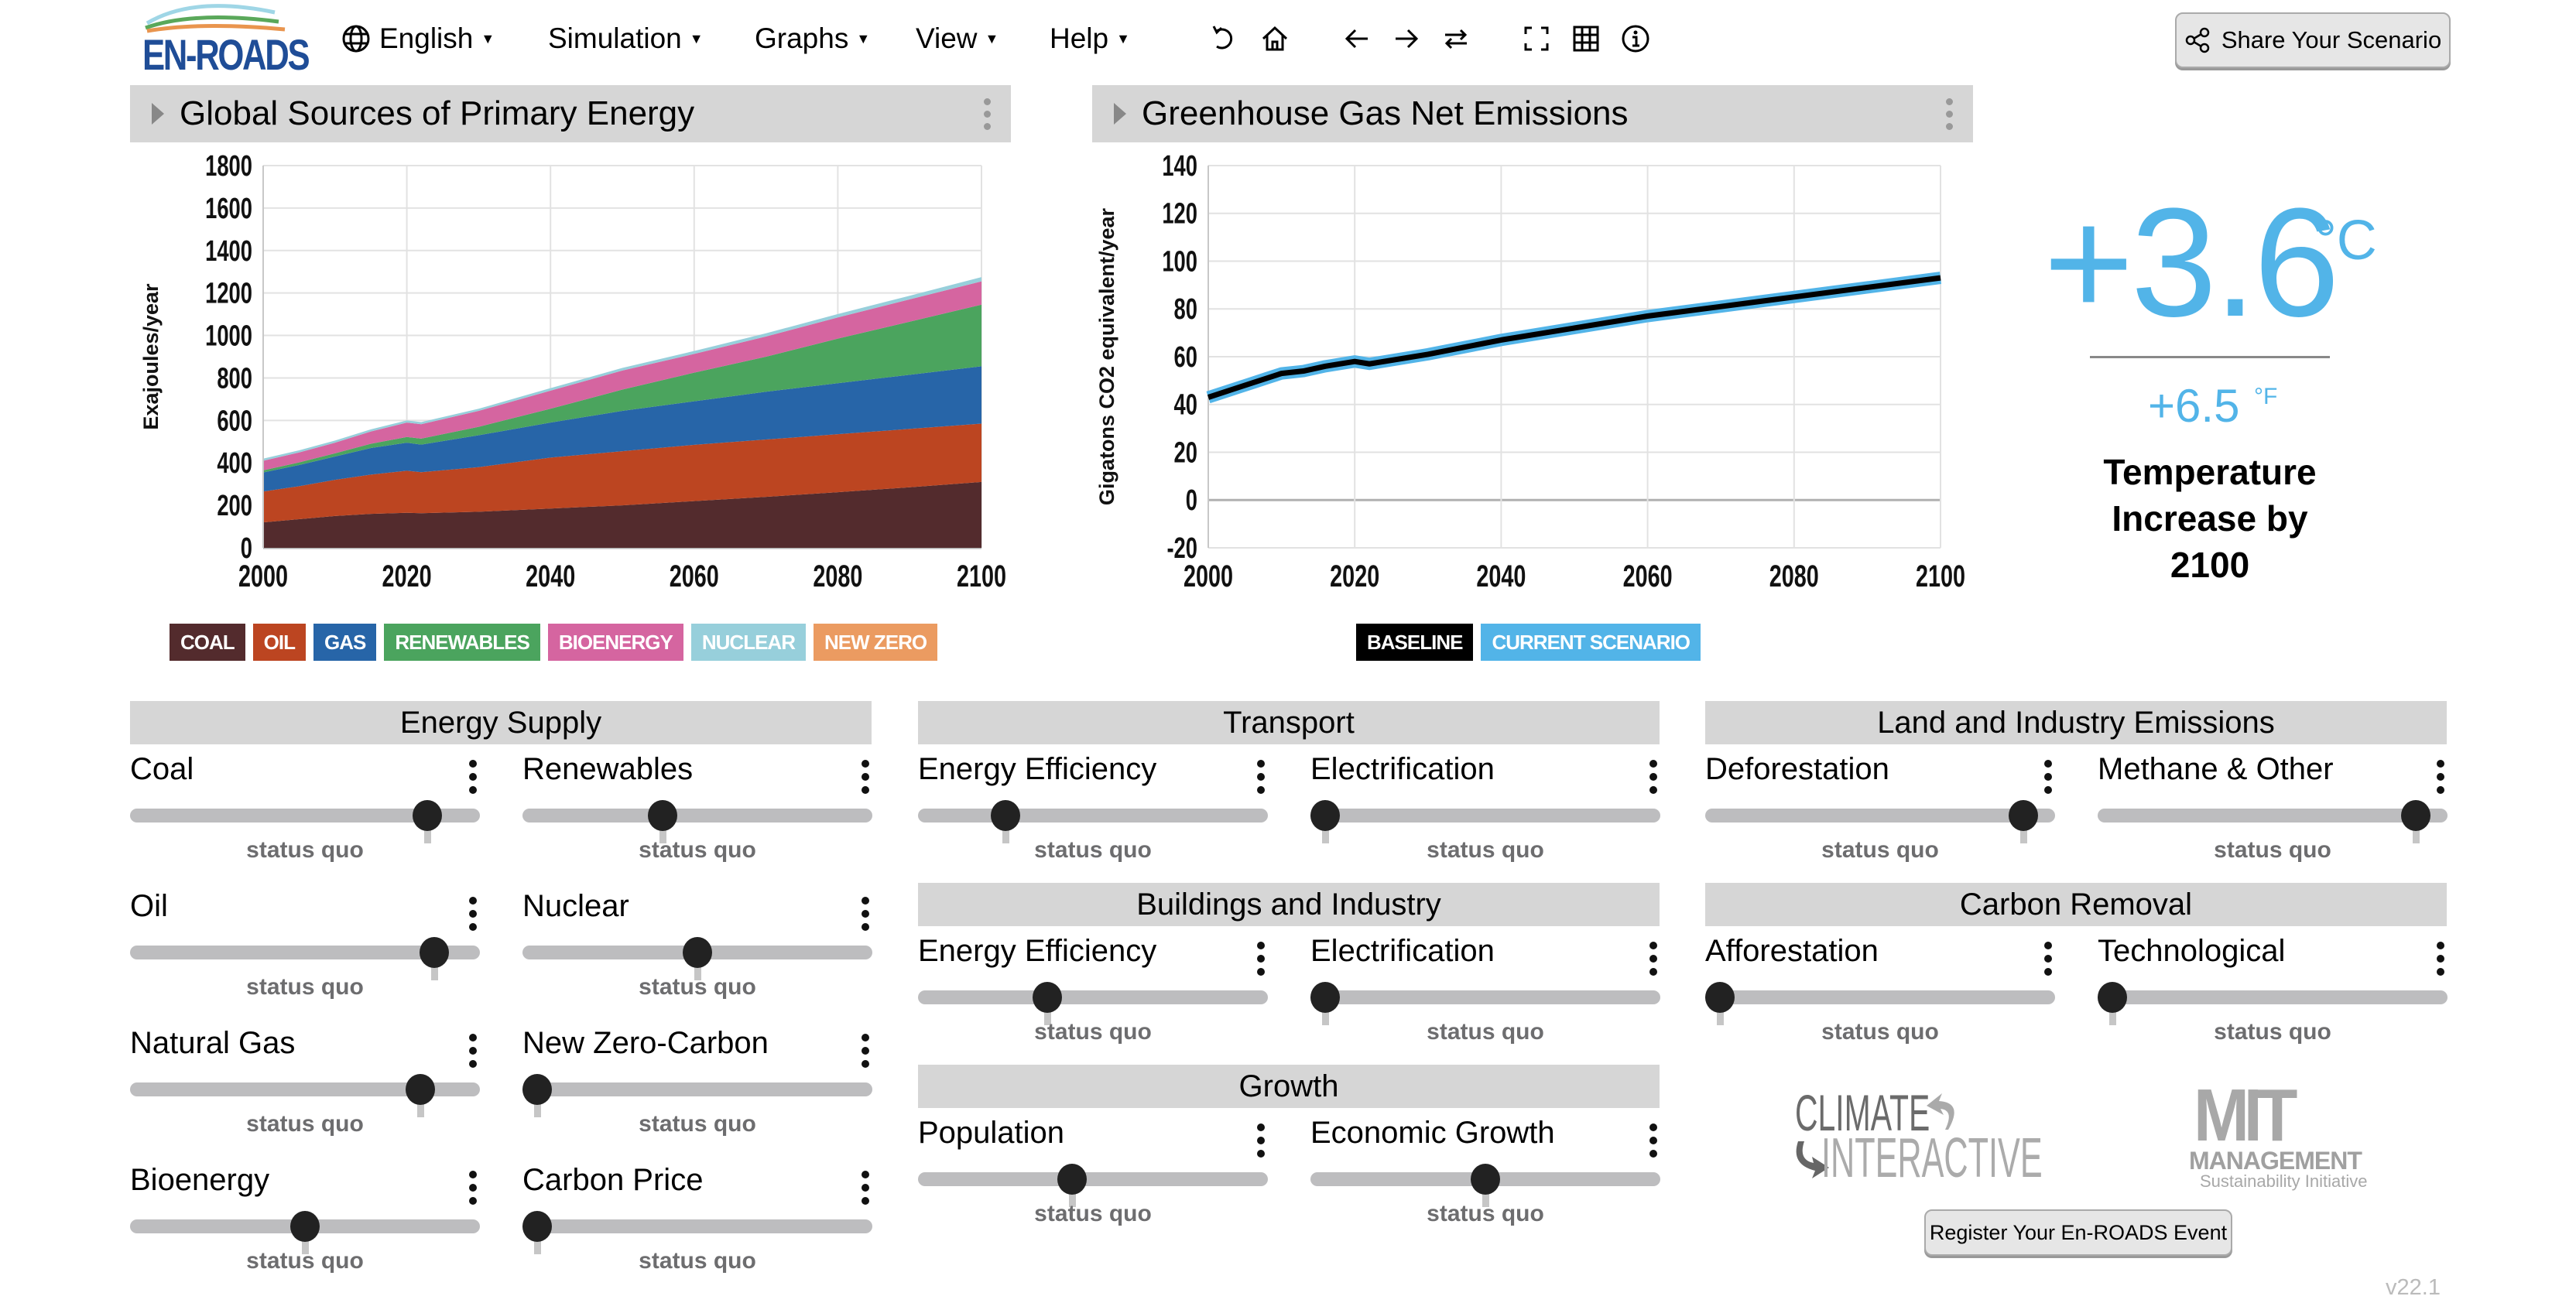 The image size is (2576, 1303). Describe the element at coordinates (418, 38) in the screenshot. I see `menu-language: English ▼` at that location.